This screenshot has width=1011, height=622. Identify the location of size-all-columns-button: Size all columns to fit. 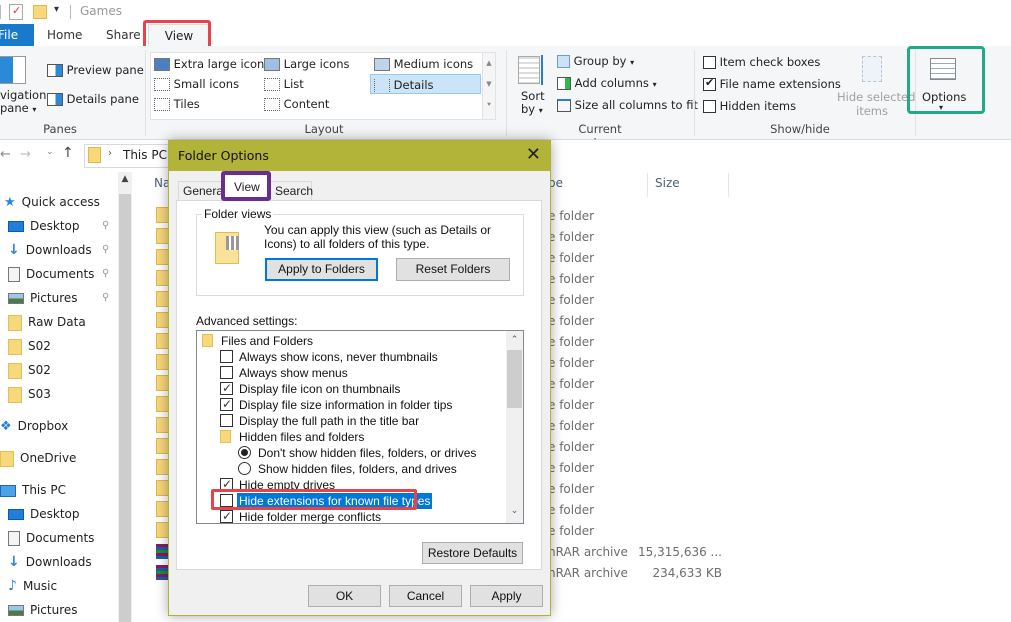
(627, 105).